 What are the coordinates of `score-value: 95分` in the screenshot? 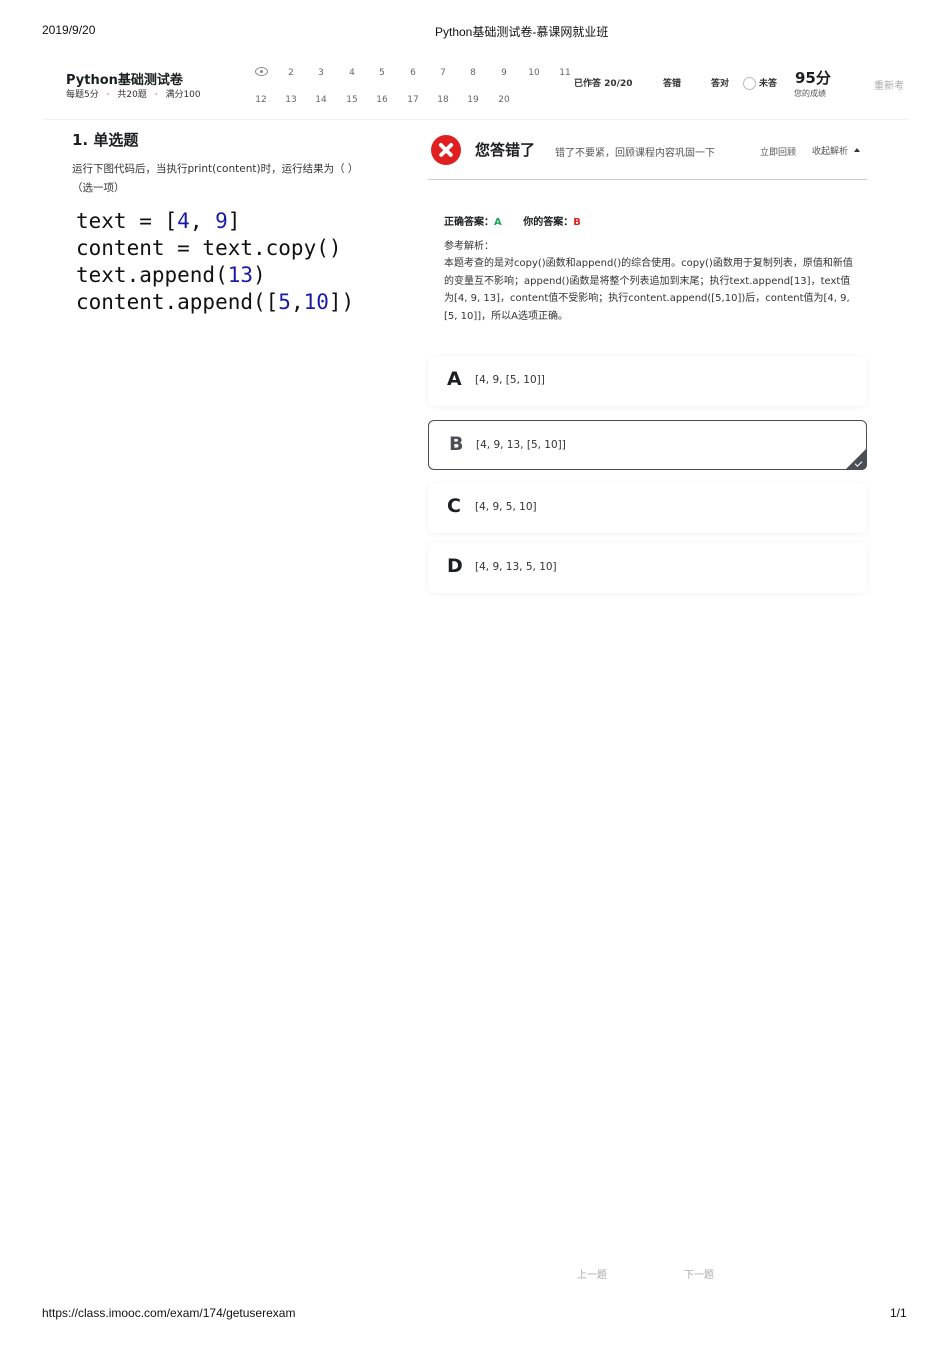 It's located at (813, 78).